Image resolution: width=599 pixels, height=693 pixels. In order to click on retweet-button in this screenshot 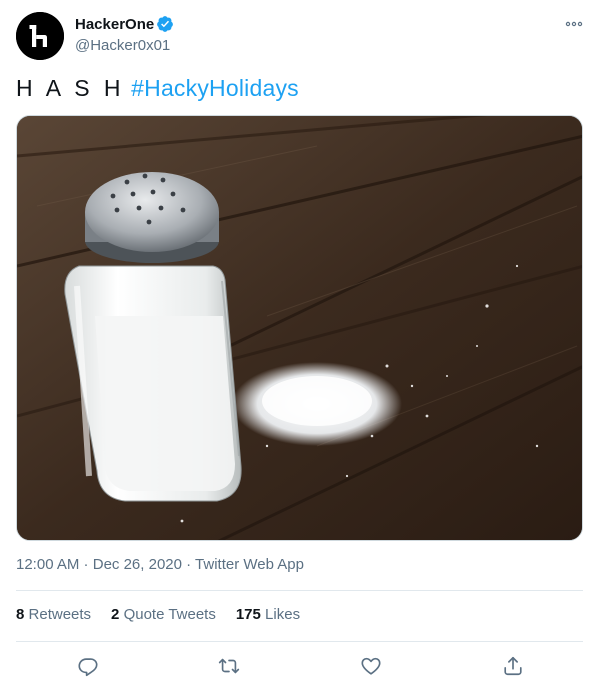, I will do `click(229, 666)`.